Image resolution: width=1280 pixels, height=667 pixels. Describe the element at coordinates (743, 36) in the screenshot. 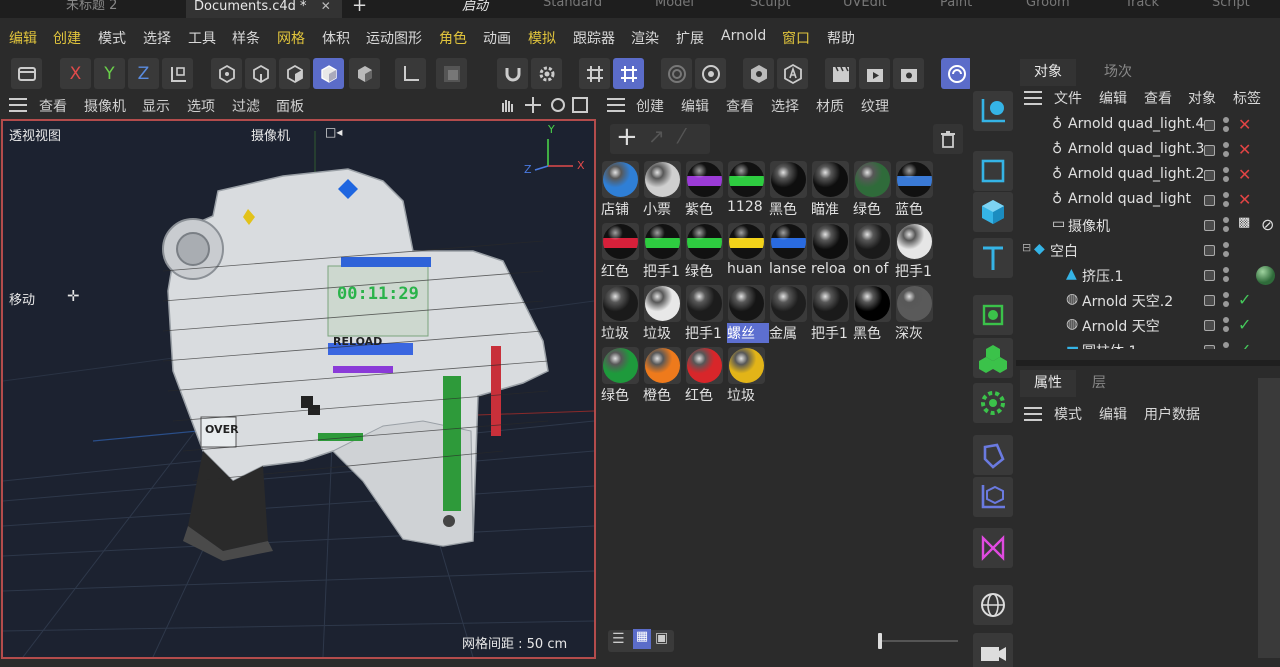

I see `menu-arnold: Arnold` at that location.